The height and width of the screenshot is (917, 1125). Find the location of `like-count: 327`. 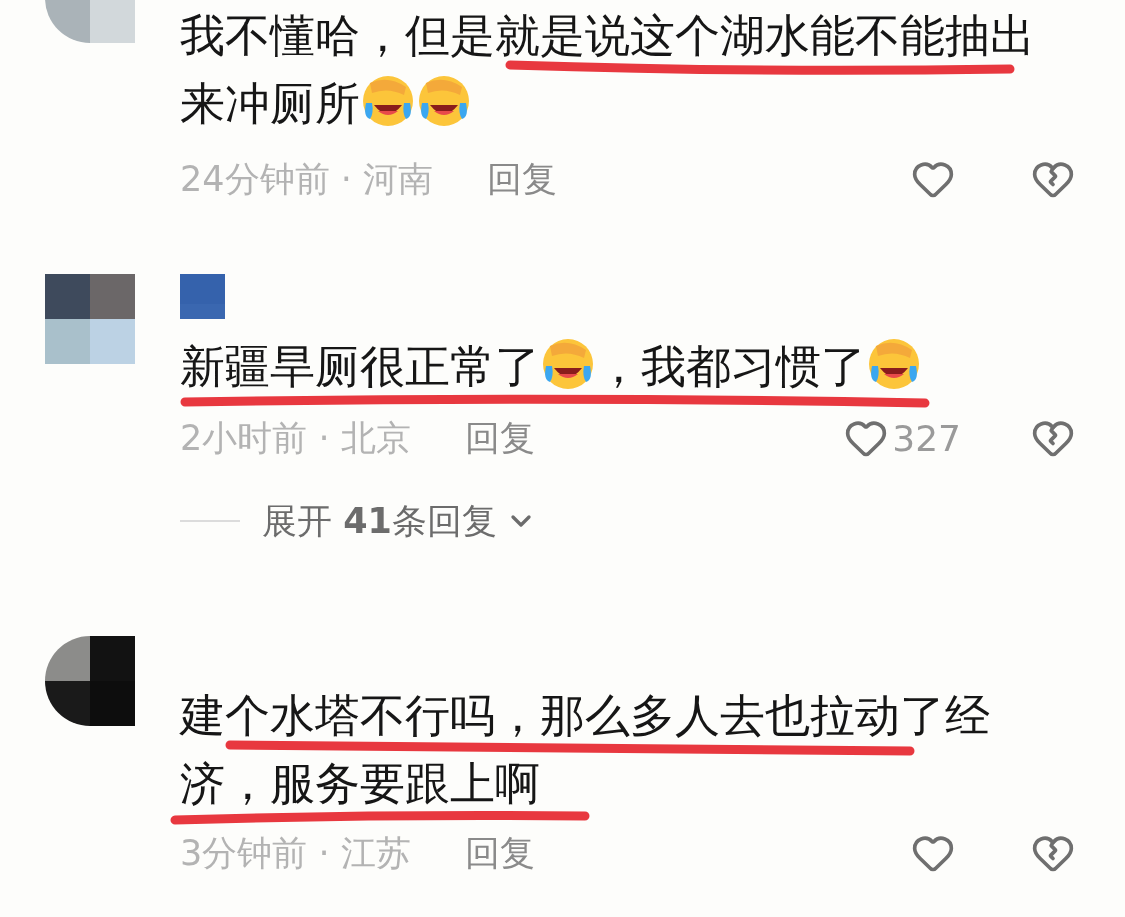

like-count: 327 is located at coordinates (926, 438).